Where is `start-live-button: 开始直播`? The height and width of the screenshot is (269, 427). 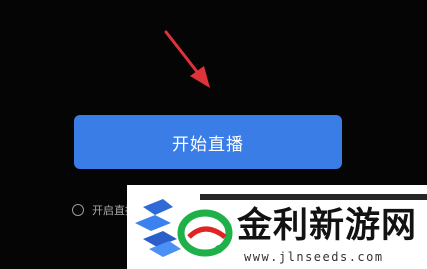
start-live-button: 开始直播 is located at coordinates (208, 142).